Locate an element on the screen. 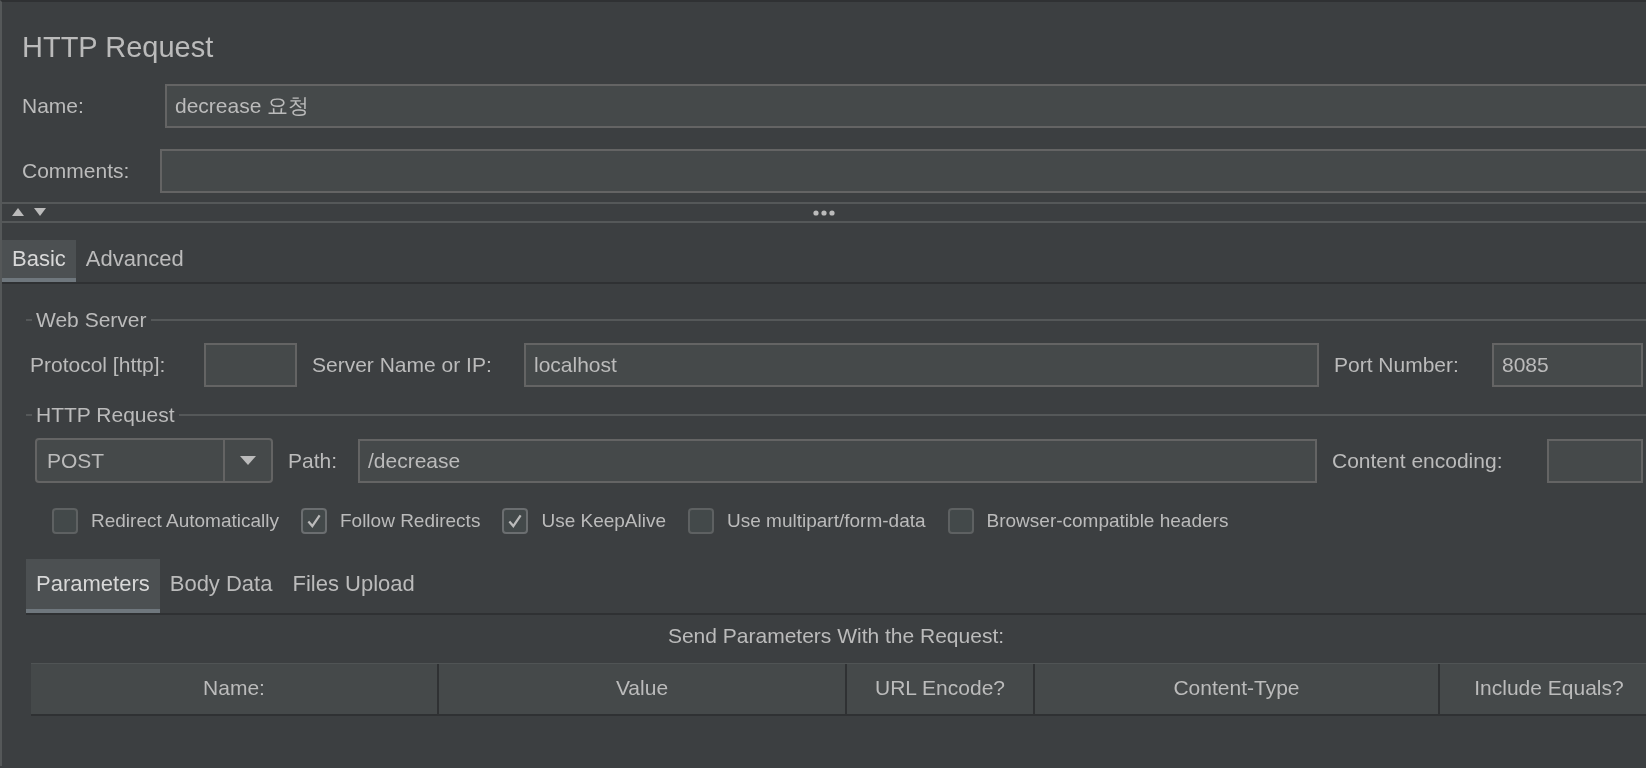 This screenshot has height=768, width=1646. comments-field is located at coordinates (903, 171).